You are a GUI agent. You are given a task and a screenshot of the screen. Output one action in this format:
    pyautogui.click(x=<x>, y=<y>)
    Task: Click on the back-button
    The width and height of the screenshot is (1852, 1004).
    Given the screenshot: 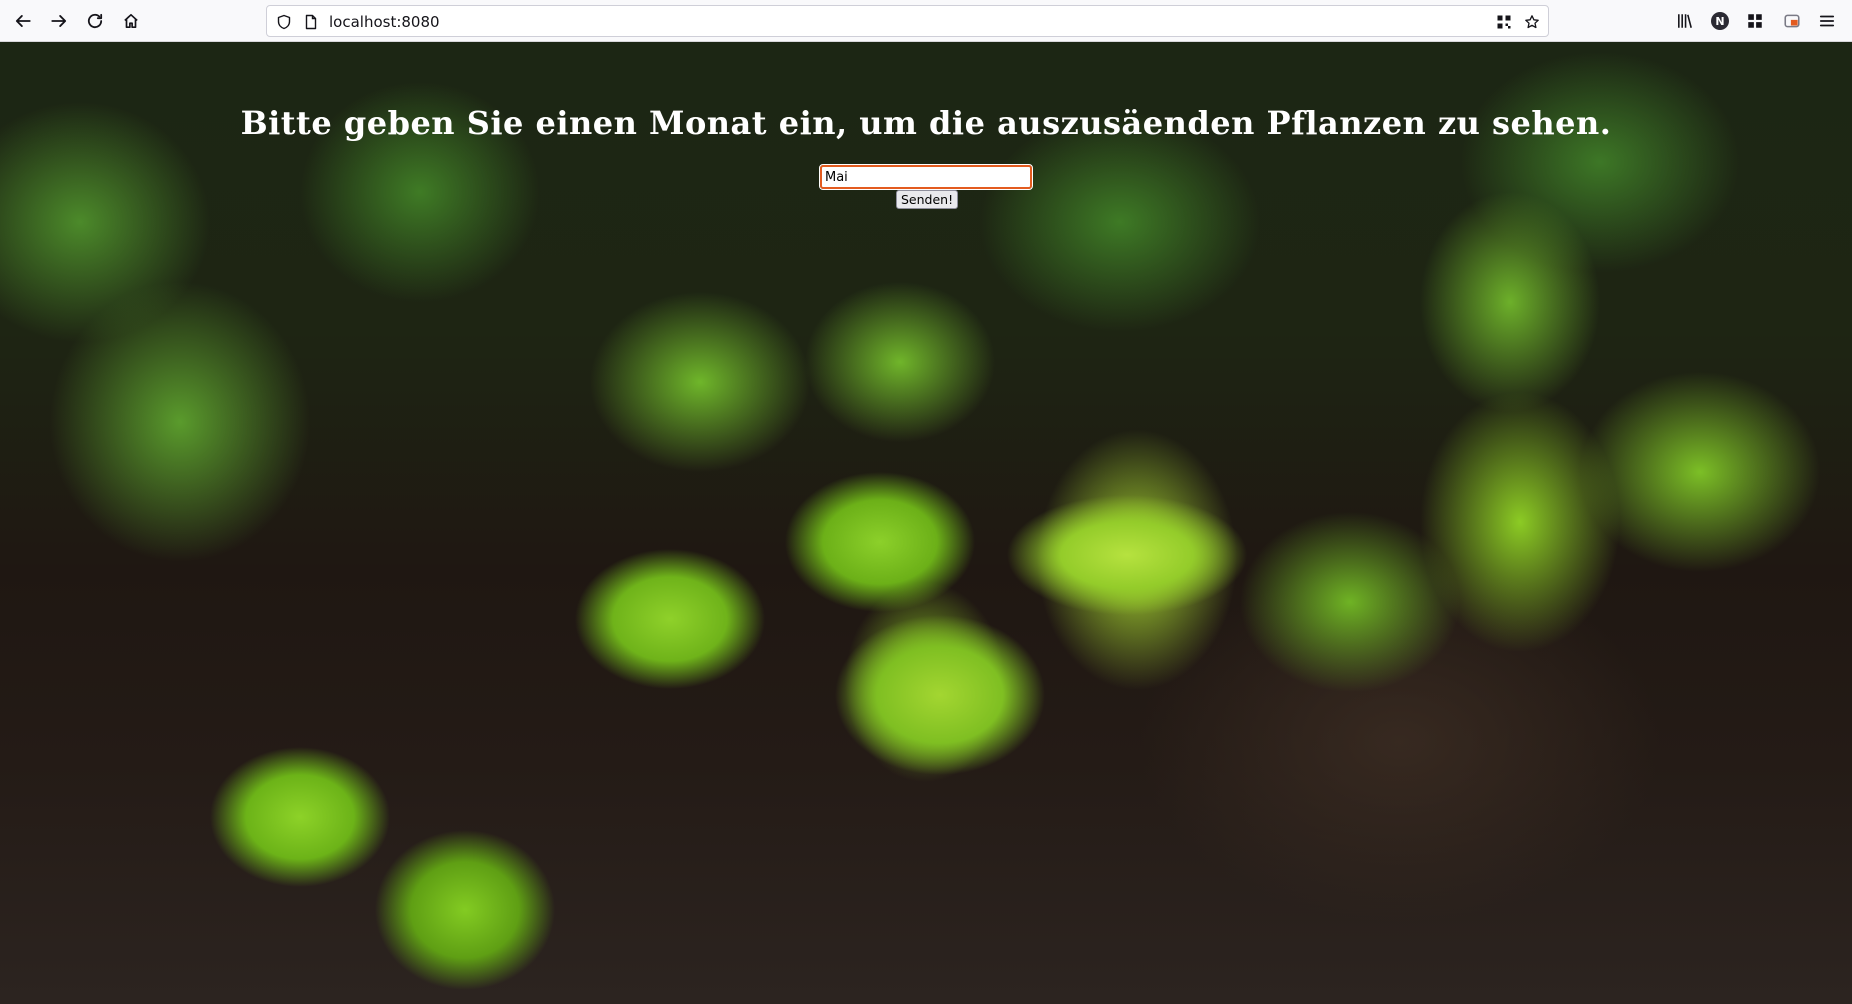 What is the action you would take?
    pyautogui.click(x=23, y=21)
    